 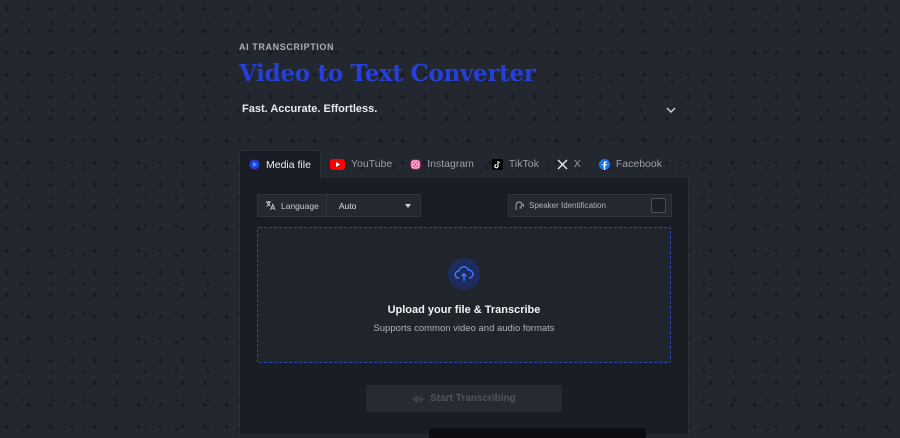 I want to click on toast-notification, so click(x=537, y=433).